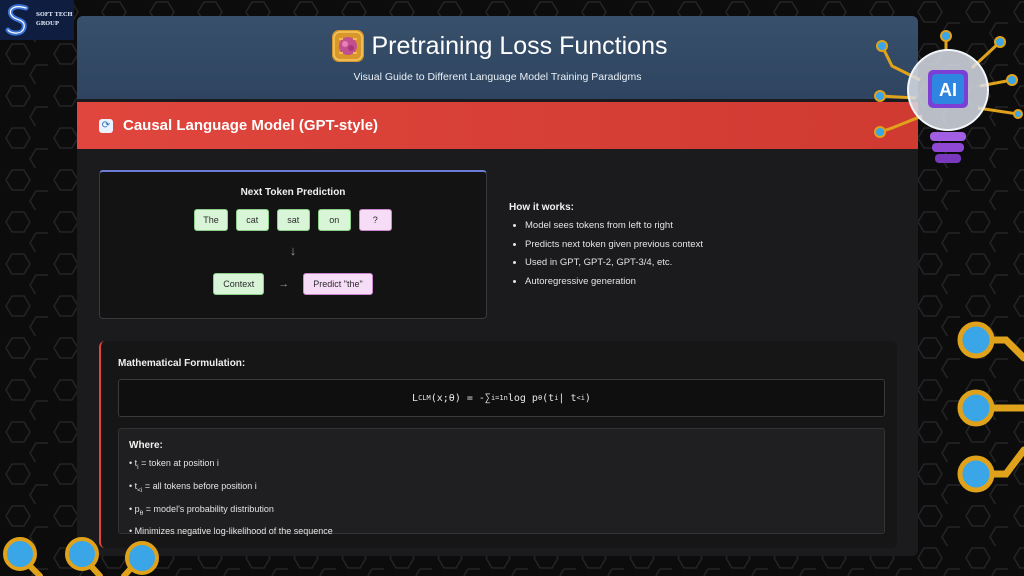  I want to click on context-row: Context → Predict "the", so click(293, 284).